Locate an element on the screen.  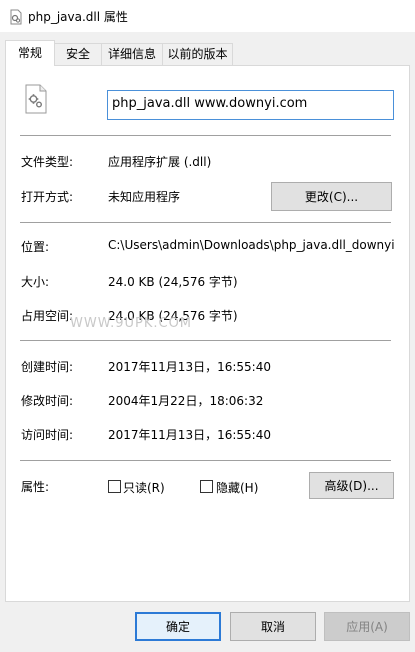
opens-with-value: 未知应用程序 is located at coordinates (144, 197).